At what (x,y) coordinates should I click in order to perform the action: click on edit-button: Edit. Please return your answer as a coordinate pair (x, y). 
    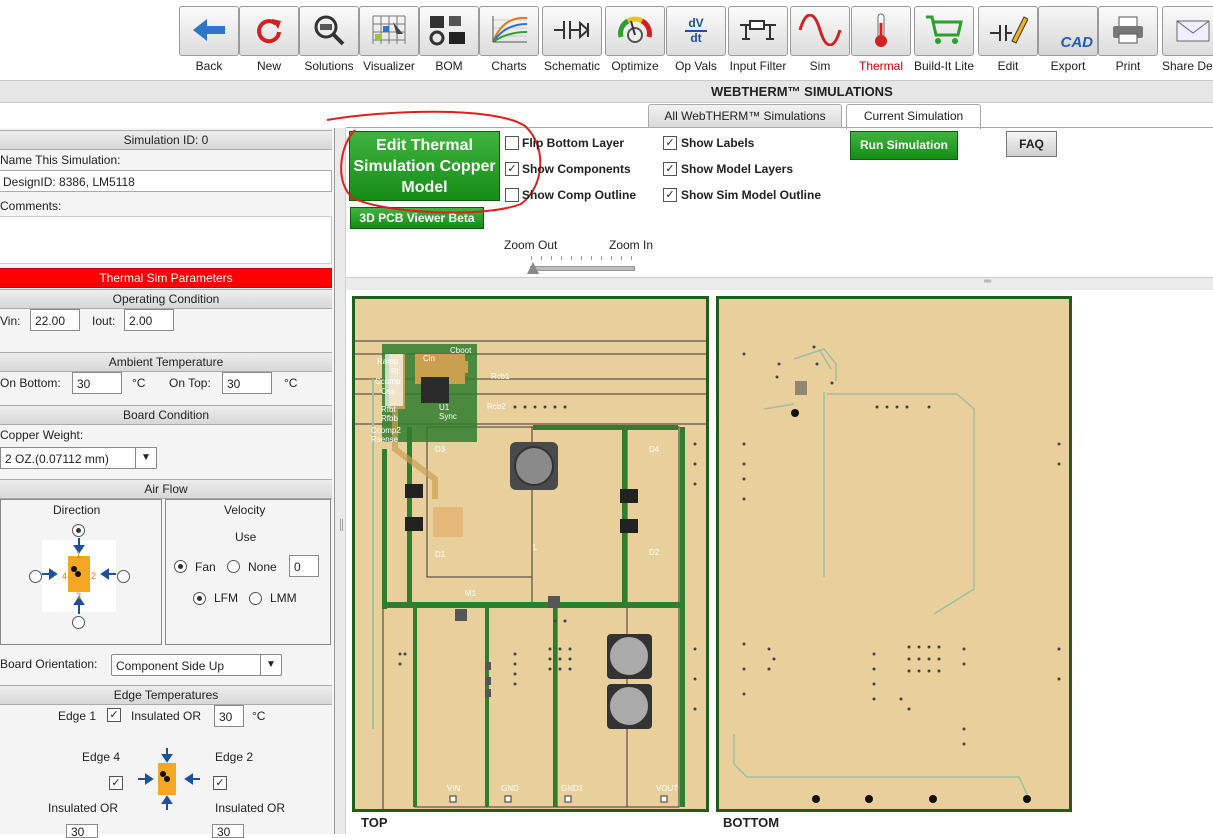
    Looking at the image, I should click on (1008, 41).